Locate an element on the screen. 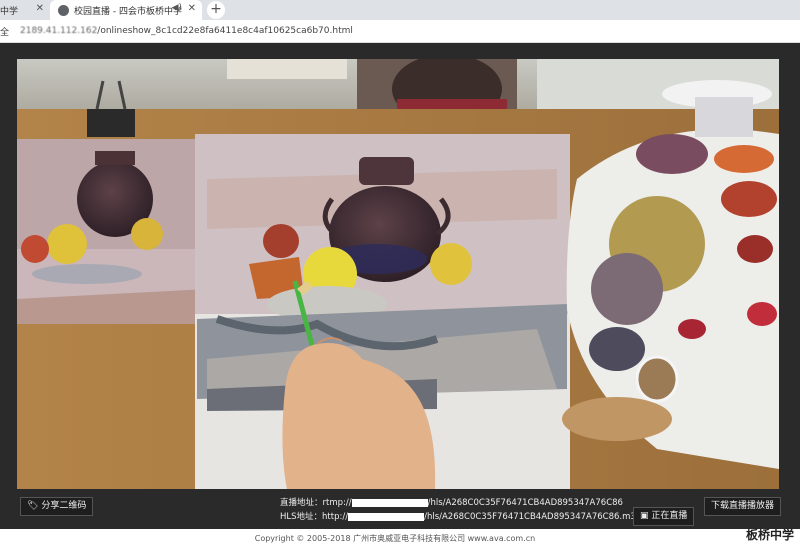  rtmp-suffix: /hls/A268C0C35F76471CB4AD895347A76C86 is located at coordinates (525, 503).